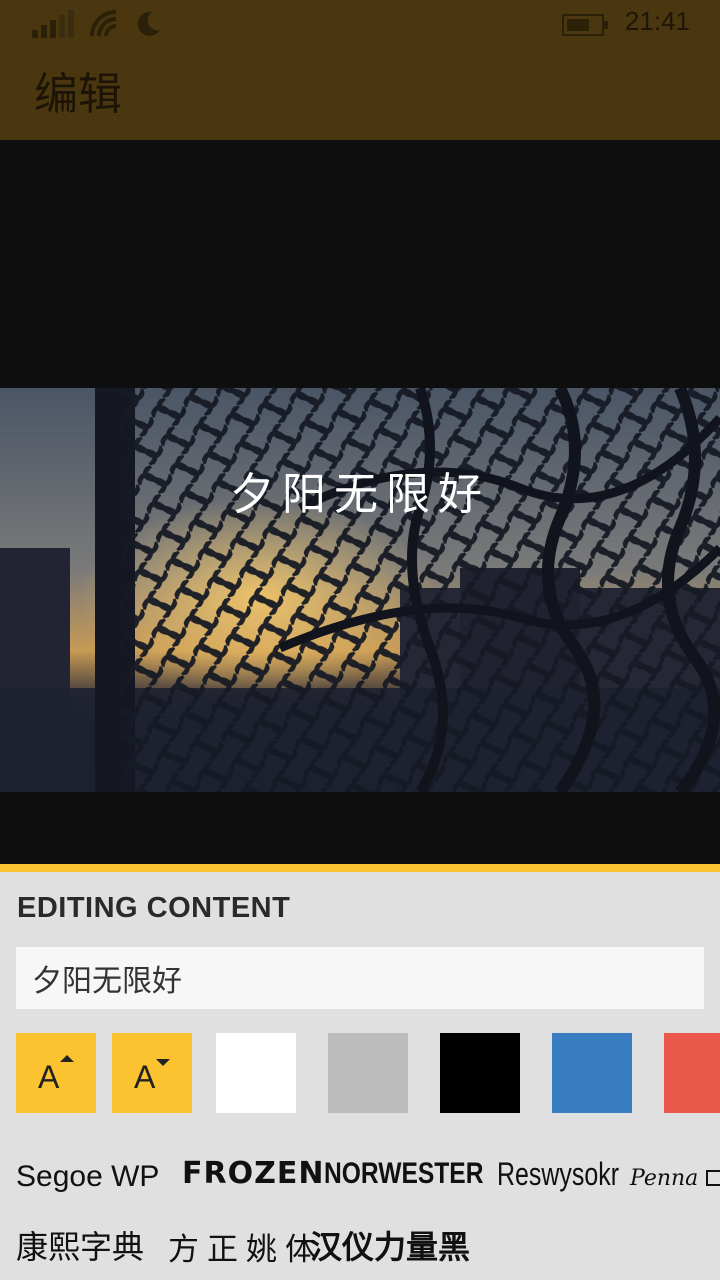  I want to click on font-option-next, so click(713, 1178).